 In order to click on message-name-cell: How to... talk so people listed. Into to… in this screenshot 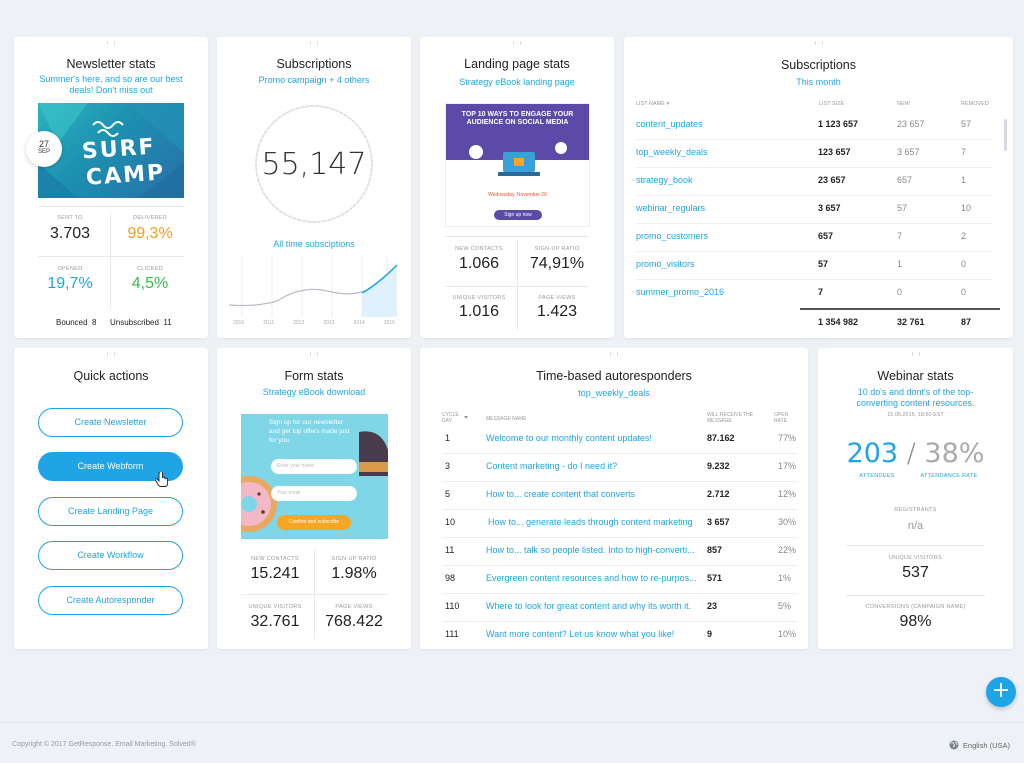, I will do `click(593, 550)`.